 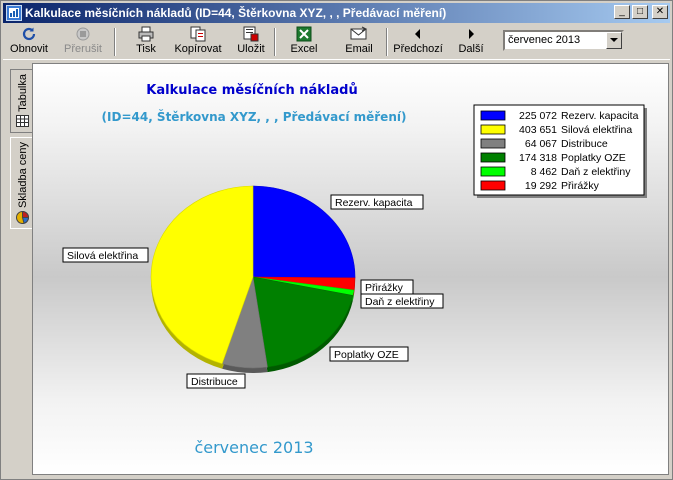 I want to click on arrow-right-icon, so click(x=471, y=34).